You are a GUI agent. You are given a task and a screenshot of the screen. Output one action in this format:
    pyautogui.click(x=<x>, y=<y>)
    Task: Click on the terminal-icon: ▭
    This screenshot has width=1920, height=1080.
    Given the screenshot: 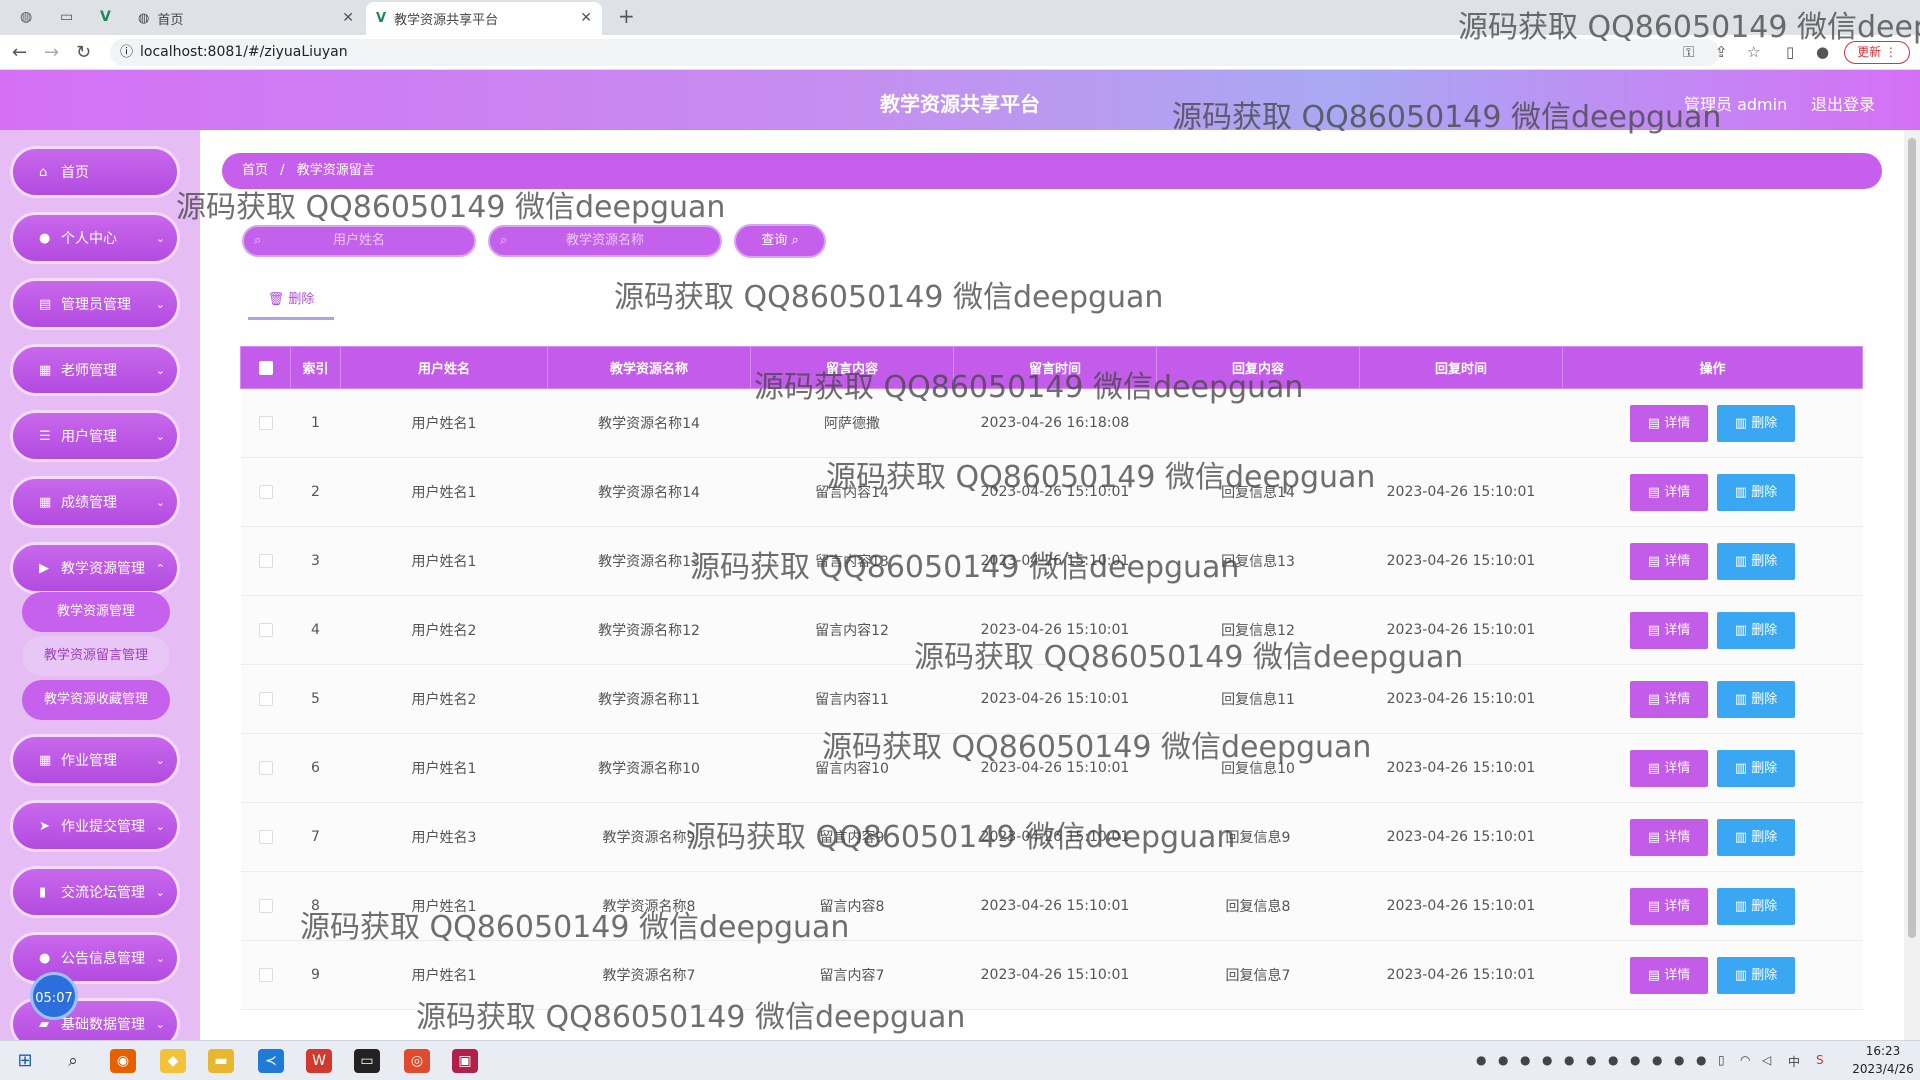 What is the action you would take?
    pyautogui.click(x=367, y=1061)
    